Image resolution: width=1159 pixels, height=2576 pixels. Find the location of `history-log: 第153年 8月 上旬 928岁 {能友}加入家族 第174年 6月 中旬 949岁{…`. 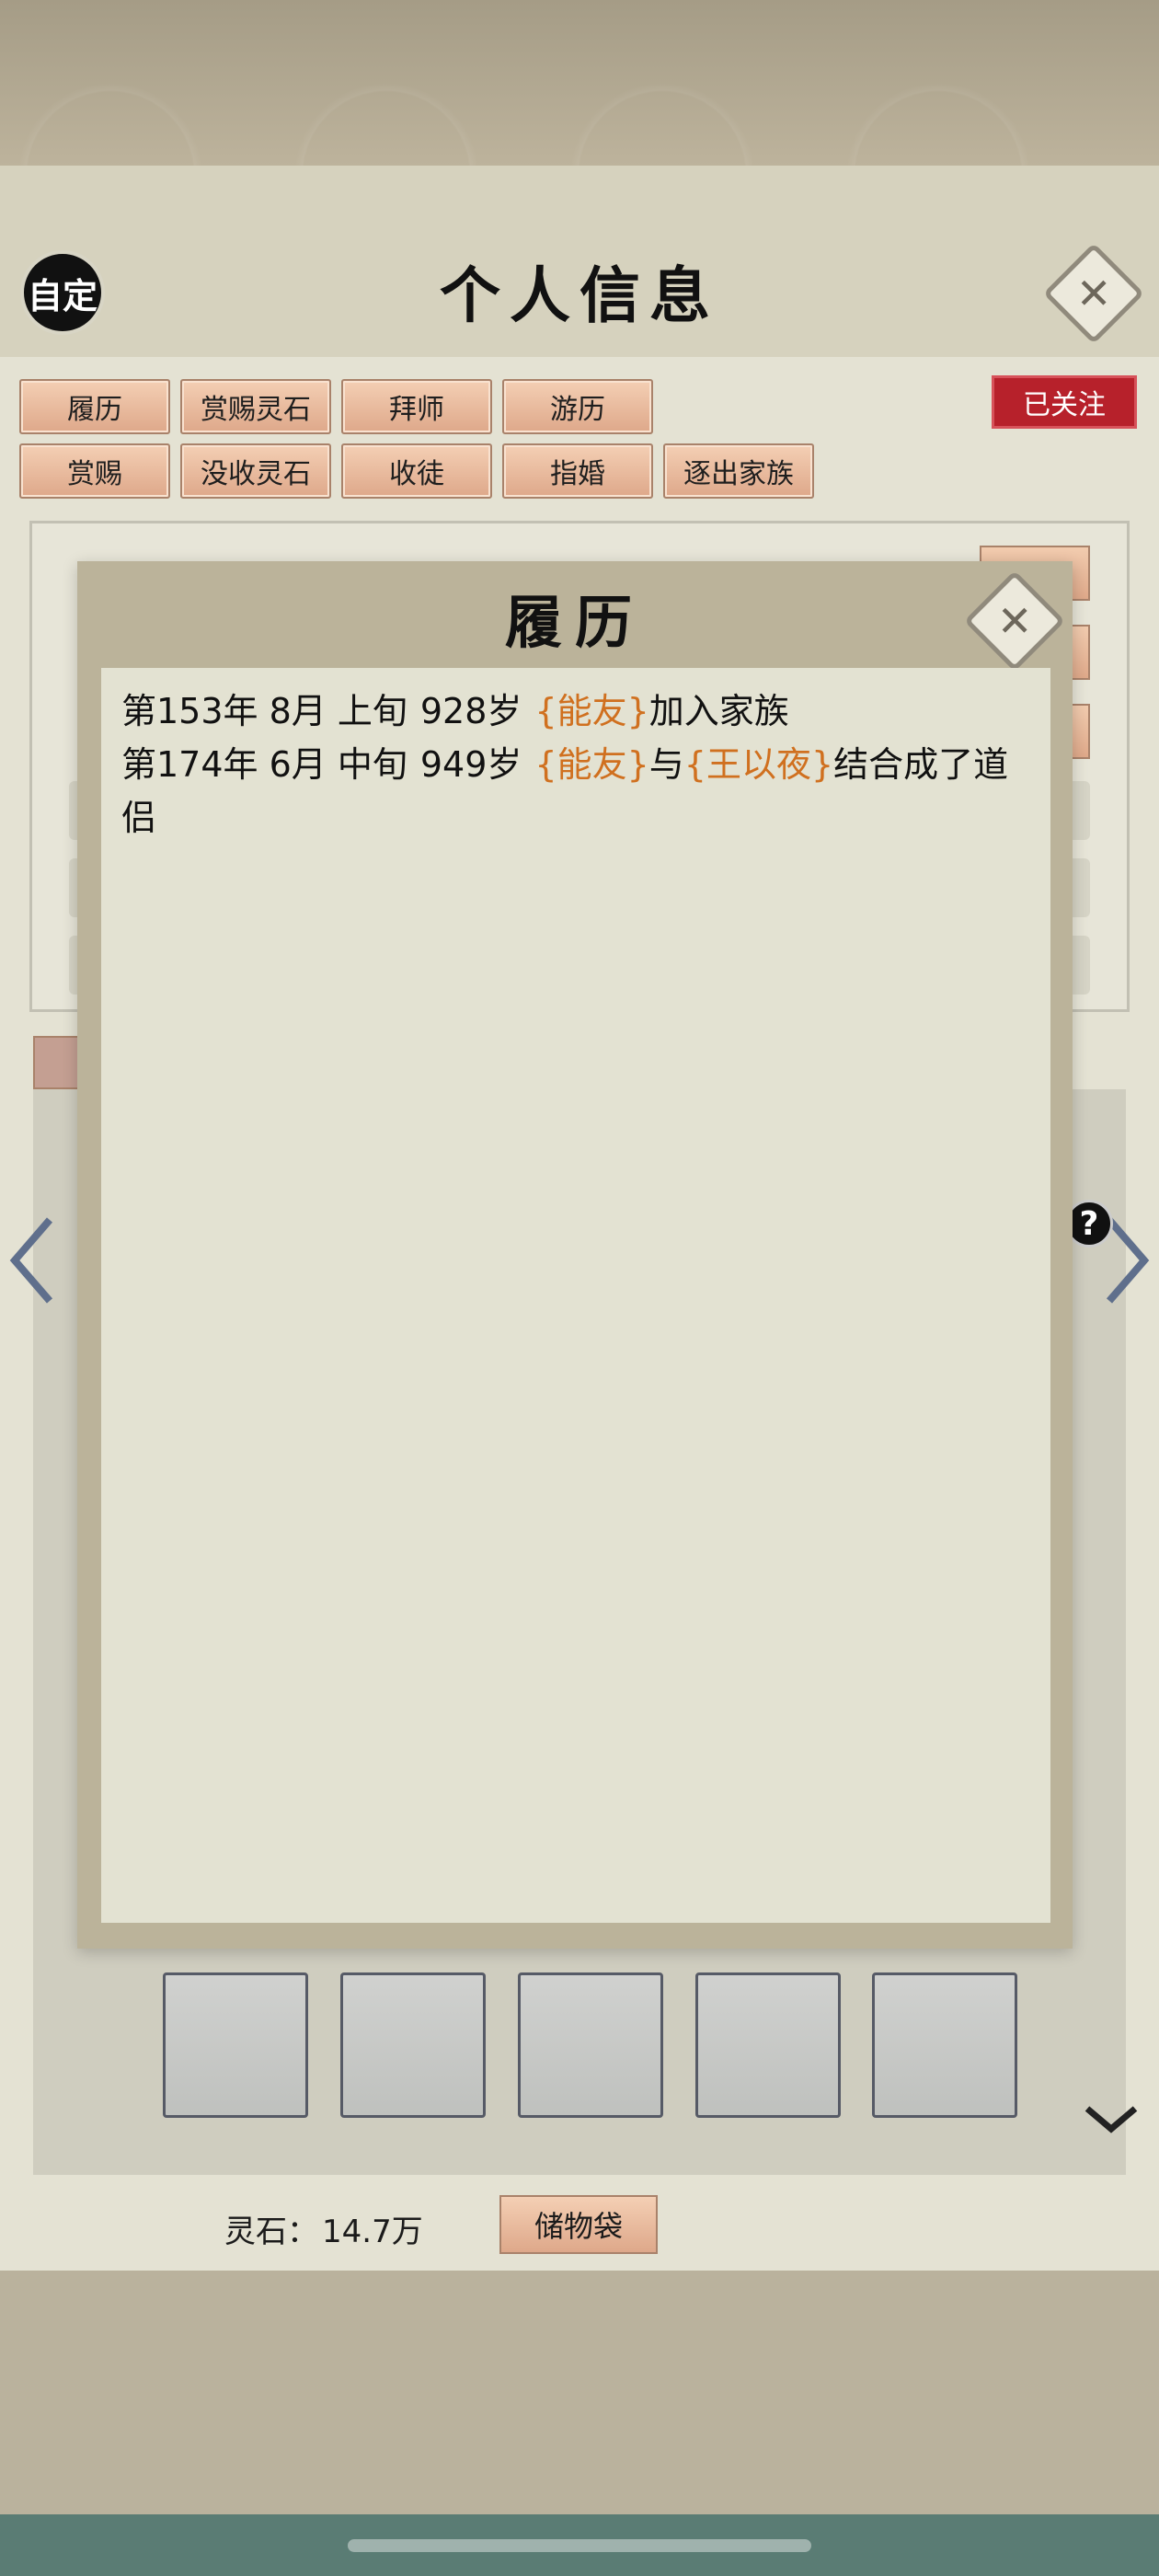

history-log: 第153年 8月 上旬 928岁 {能友}加入家族 第174年 6月 中旬 949岁{… is located at coordinates (576, 764).